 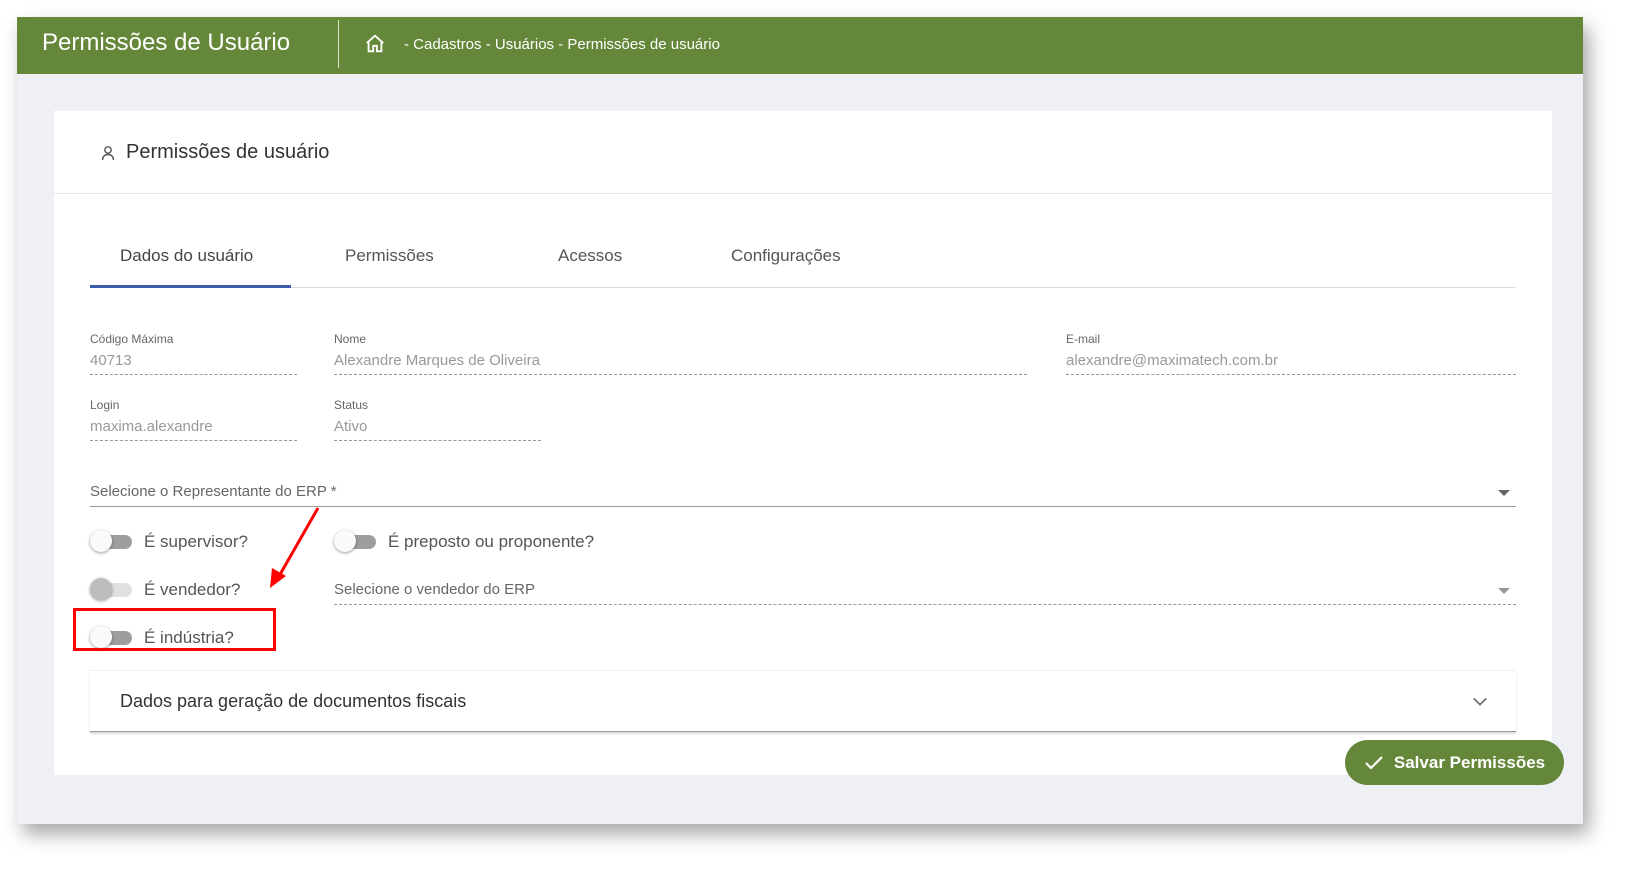 What do you see at coordinates (925, 593) in the screenshot?
I see `vendedor-select: Selecione o vendedor do ERP` at bounding box center [925, 593].